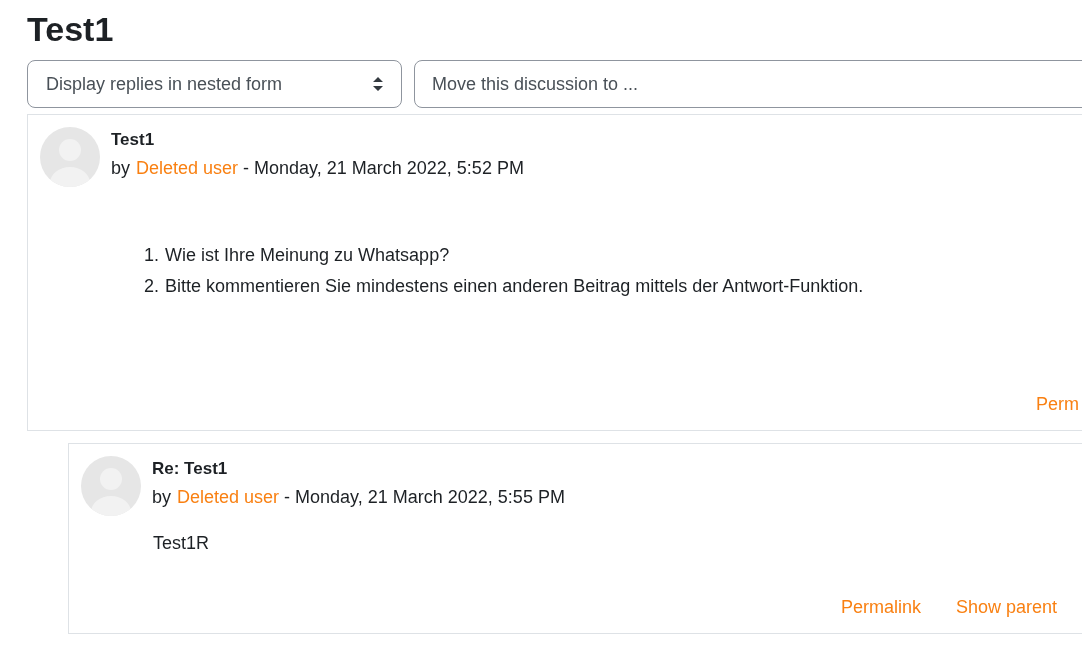 The height and width of the screenshot is (670, 1082). What do you see at coordinates (378, 84) in the screenshot?
I see `sort-caret-icon` at bounding box center [378, 84].